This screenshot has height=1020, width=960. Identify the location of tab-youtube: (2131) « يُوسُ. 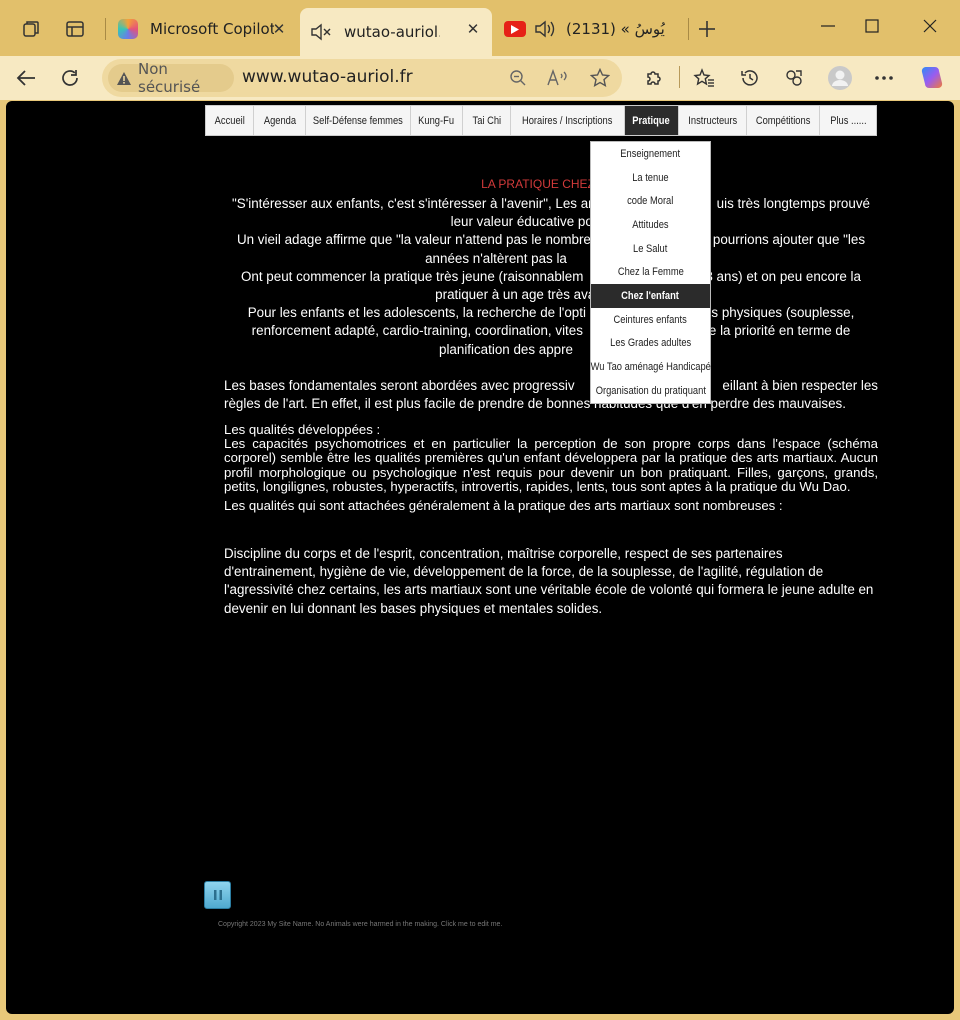
(591, 29).